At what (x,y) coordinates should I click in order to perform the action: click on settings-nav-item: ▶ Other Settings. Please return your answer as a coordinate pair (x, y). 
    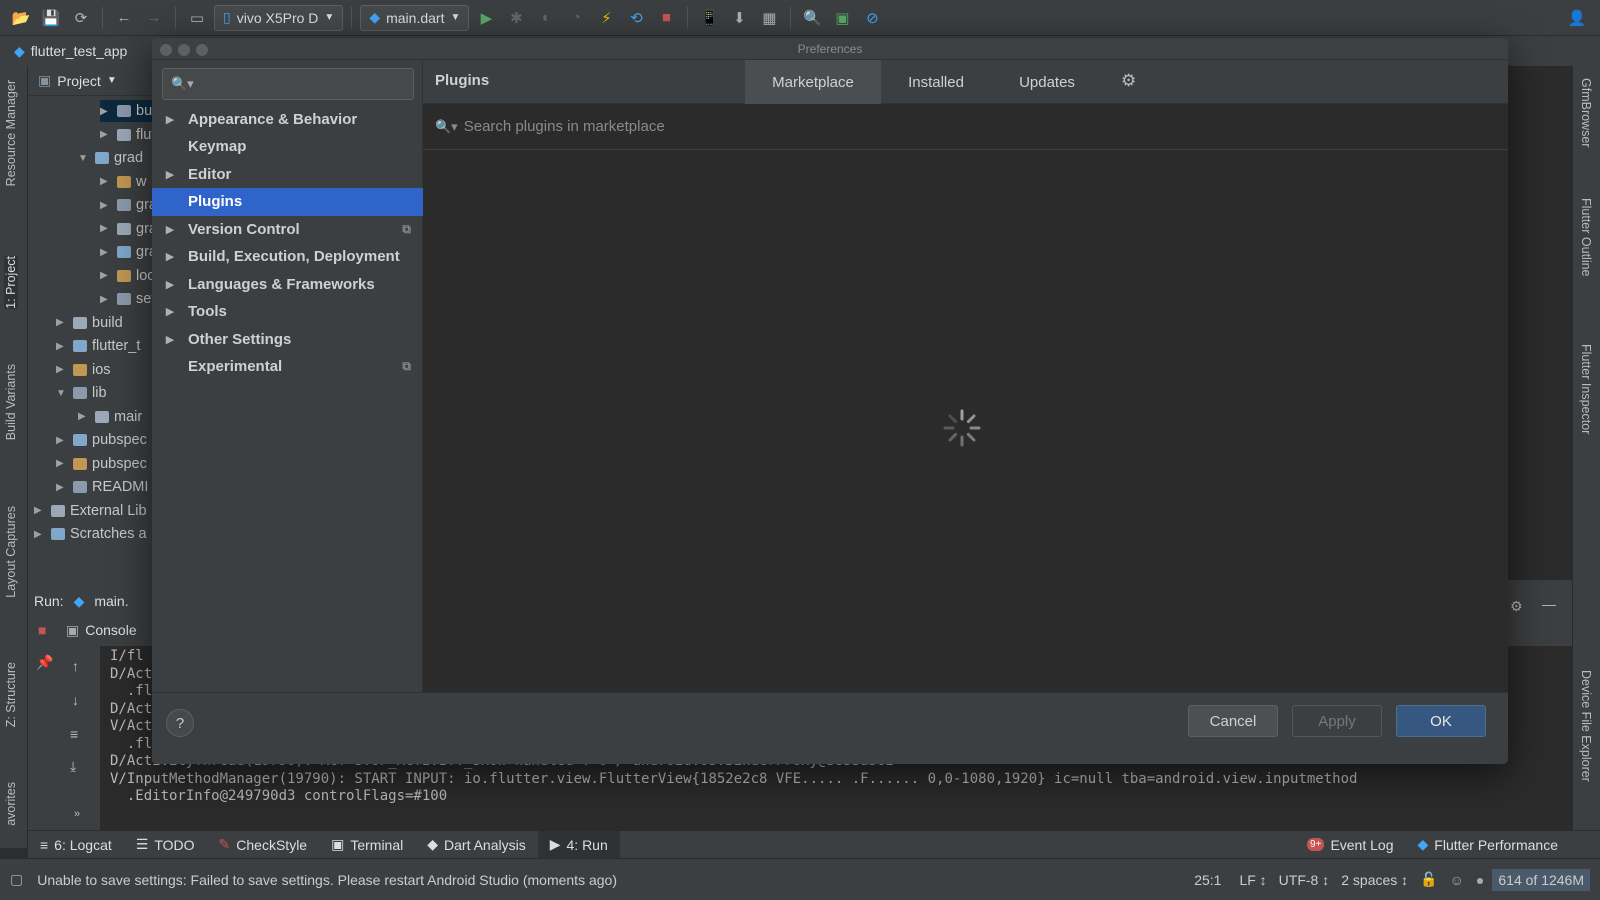
    Looking at the image, I should click on (287, 339).